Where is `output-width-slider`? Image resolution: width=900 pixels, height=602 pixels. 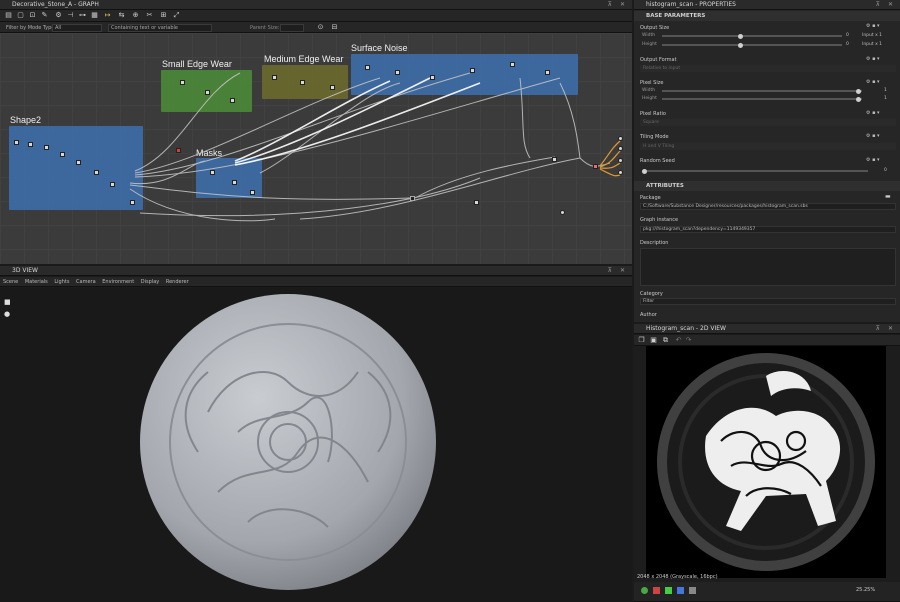 output-width-slider is located at coordinates (752, 36).